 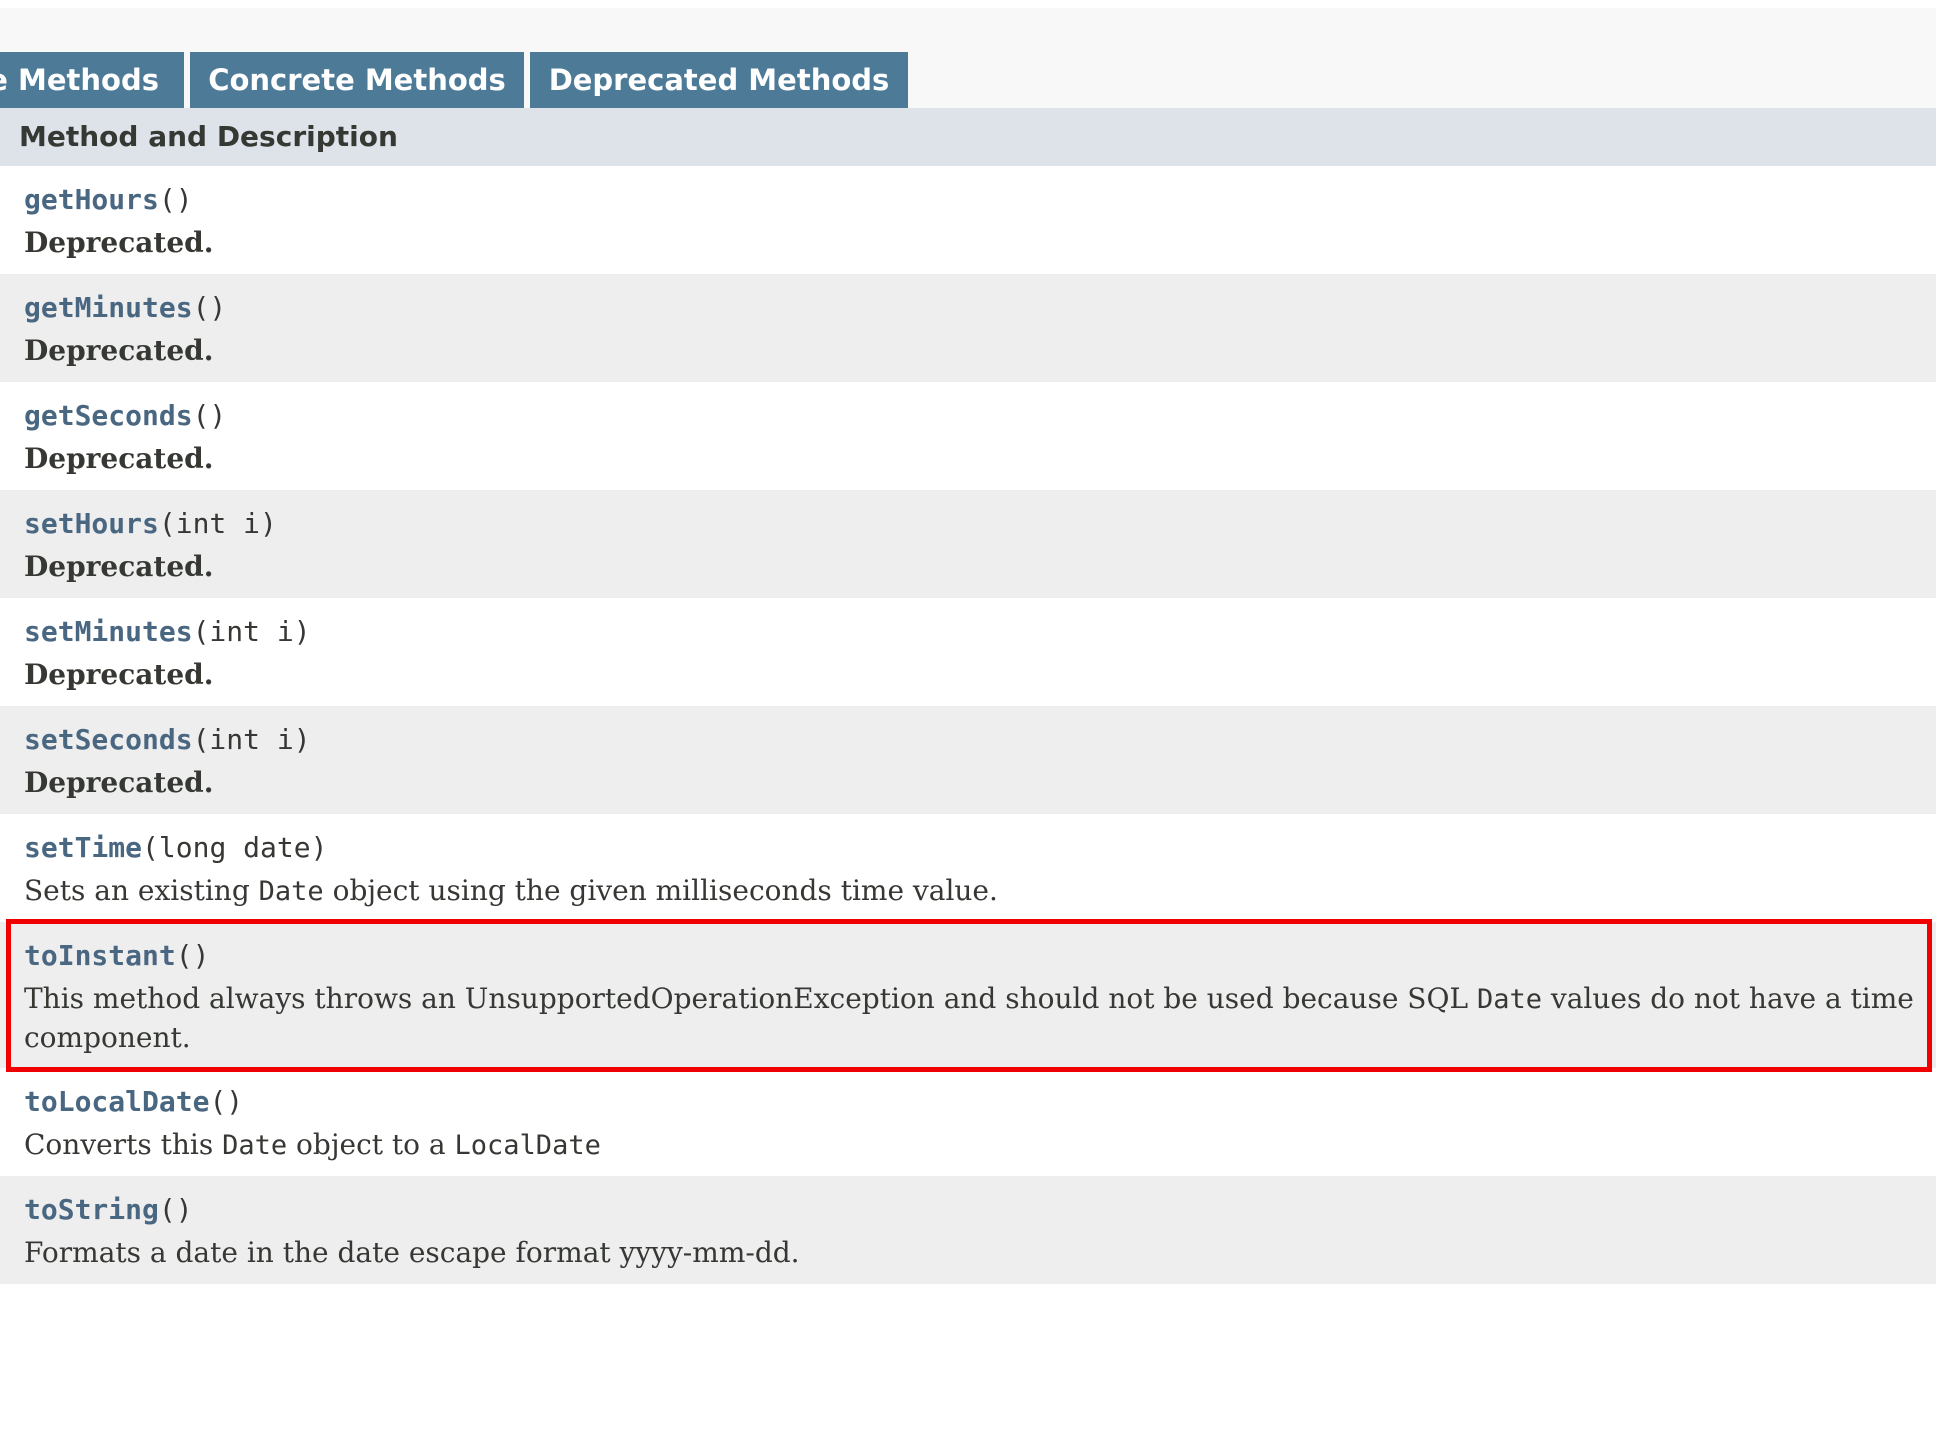 What do you see at coordinates (968, 220) in the screenshot?
I see `table-row: getHours() Deprecated.` at bounding box center [968, 220].